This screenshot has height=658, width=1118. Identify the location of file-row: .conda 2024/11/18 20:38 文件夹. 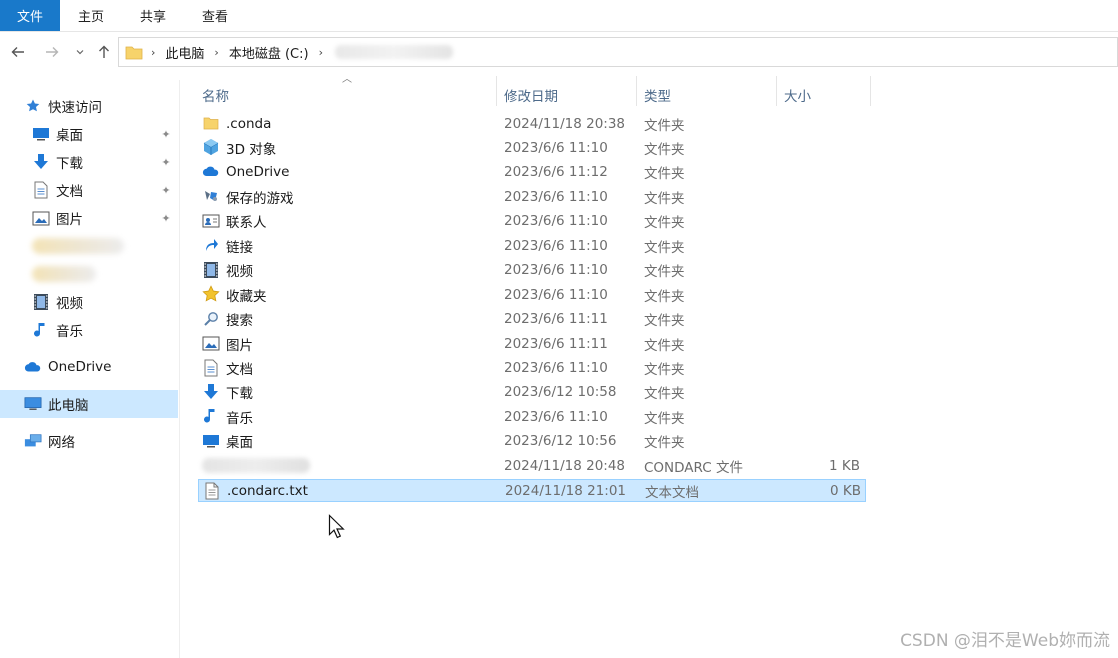
(532, 123).